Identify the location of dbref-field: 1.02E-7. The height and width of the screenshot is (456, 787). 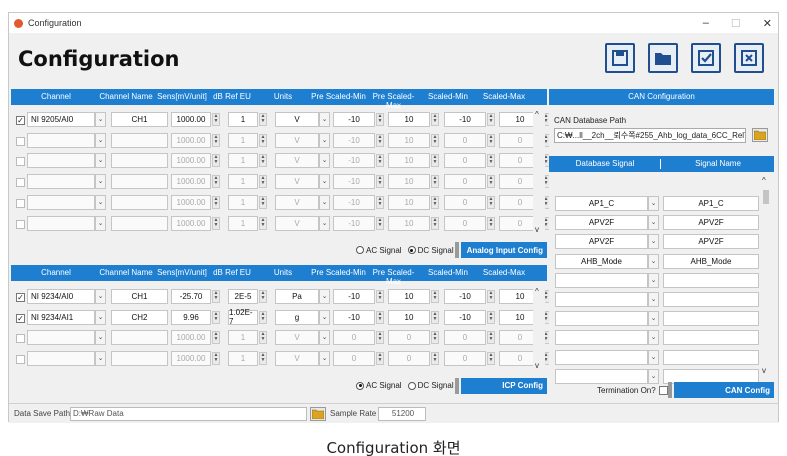
(243, 317).